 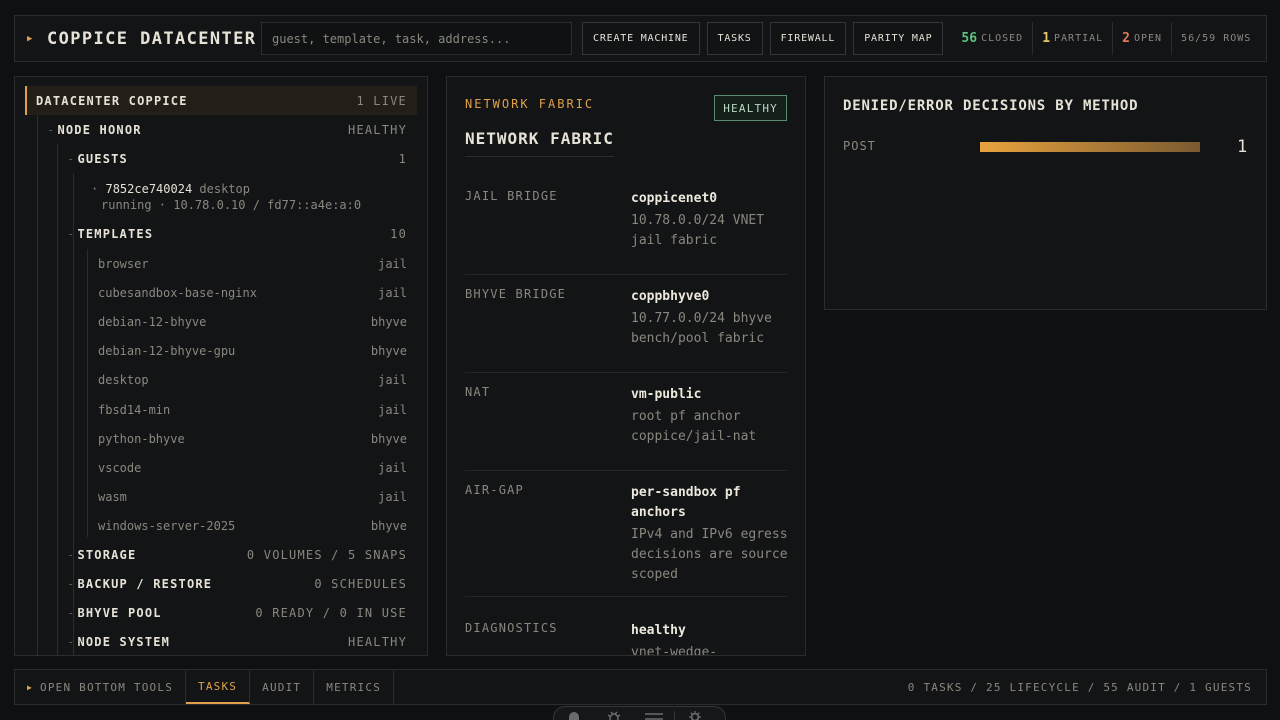 What do you see at coordinates (898, 38) in the screenshot?
I see `parity-map-button: PARITY MAP` at bounding box center [898, 38].